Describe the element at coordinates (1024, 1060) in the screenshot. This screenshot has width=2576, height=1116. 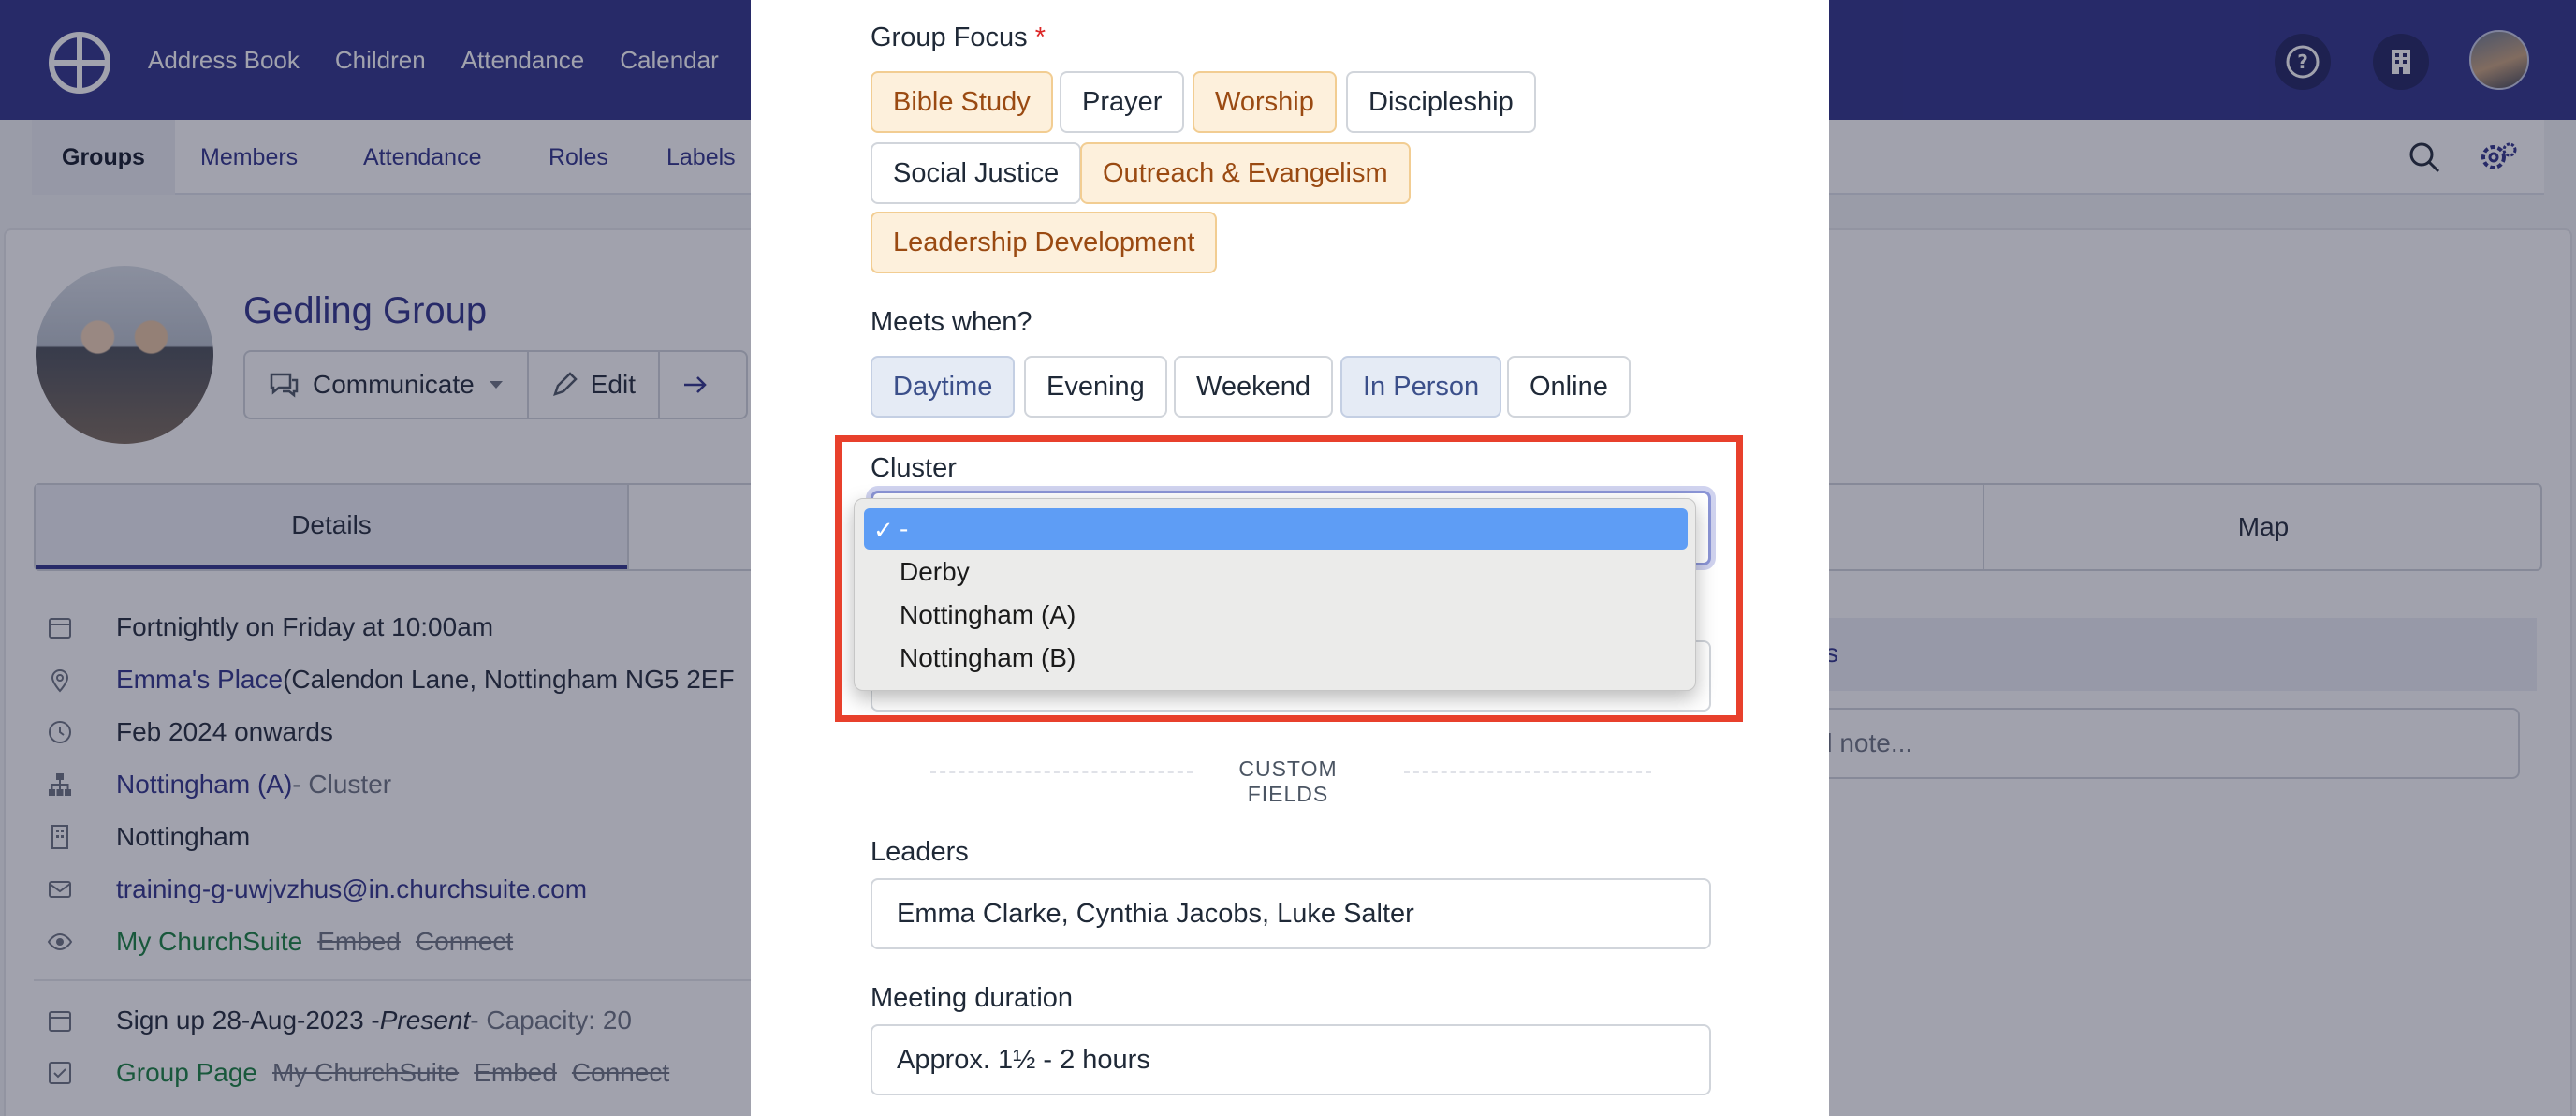
I see `meeting-duration-value: Approx. 1½ - 2 hours` at that location.